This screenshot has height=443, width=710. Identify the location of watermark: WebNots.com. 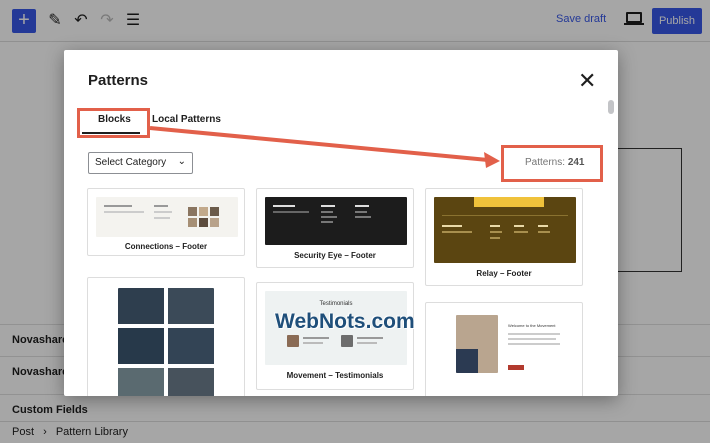
(345, 321).